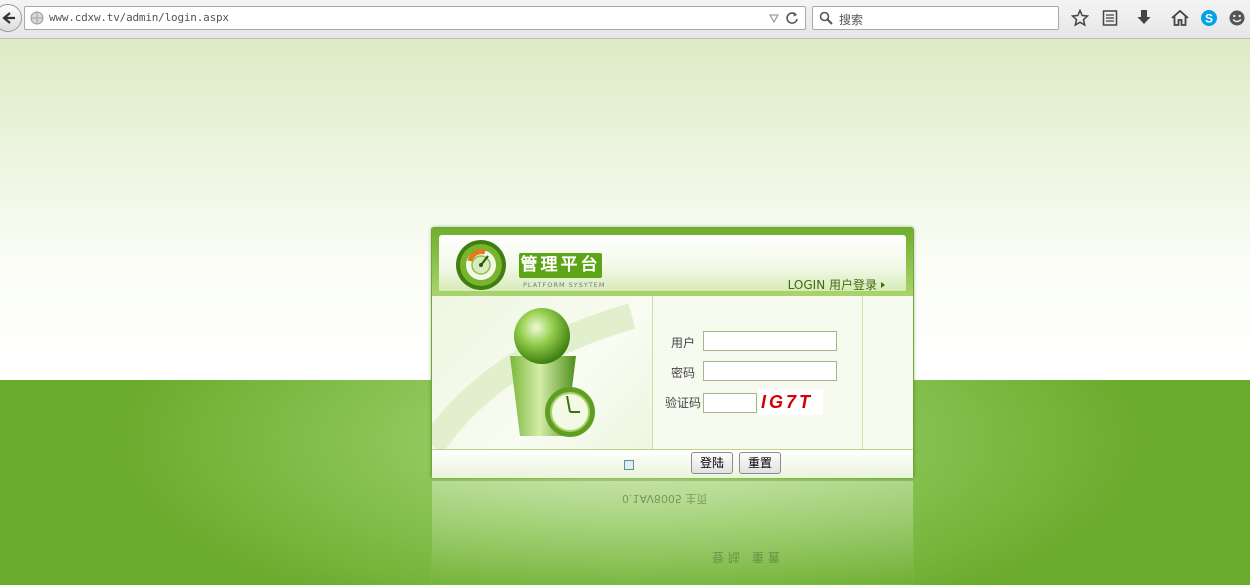 This screenshot has height=585, width=1250. I want to click on small-window-icon, so click(629, 465).